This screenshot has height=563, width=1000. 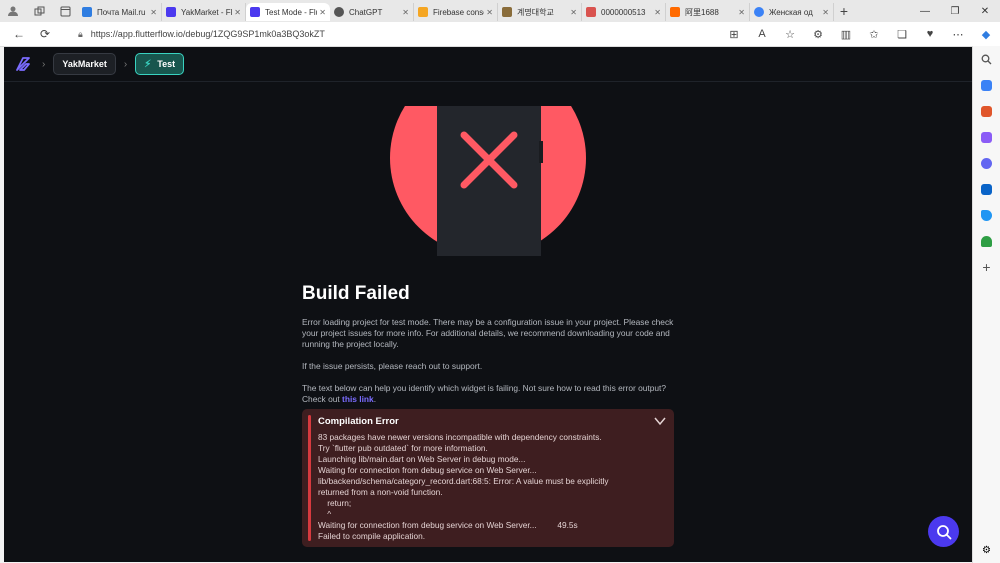 I want to click on mode-label: Test, so click(x=166, y=64).